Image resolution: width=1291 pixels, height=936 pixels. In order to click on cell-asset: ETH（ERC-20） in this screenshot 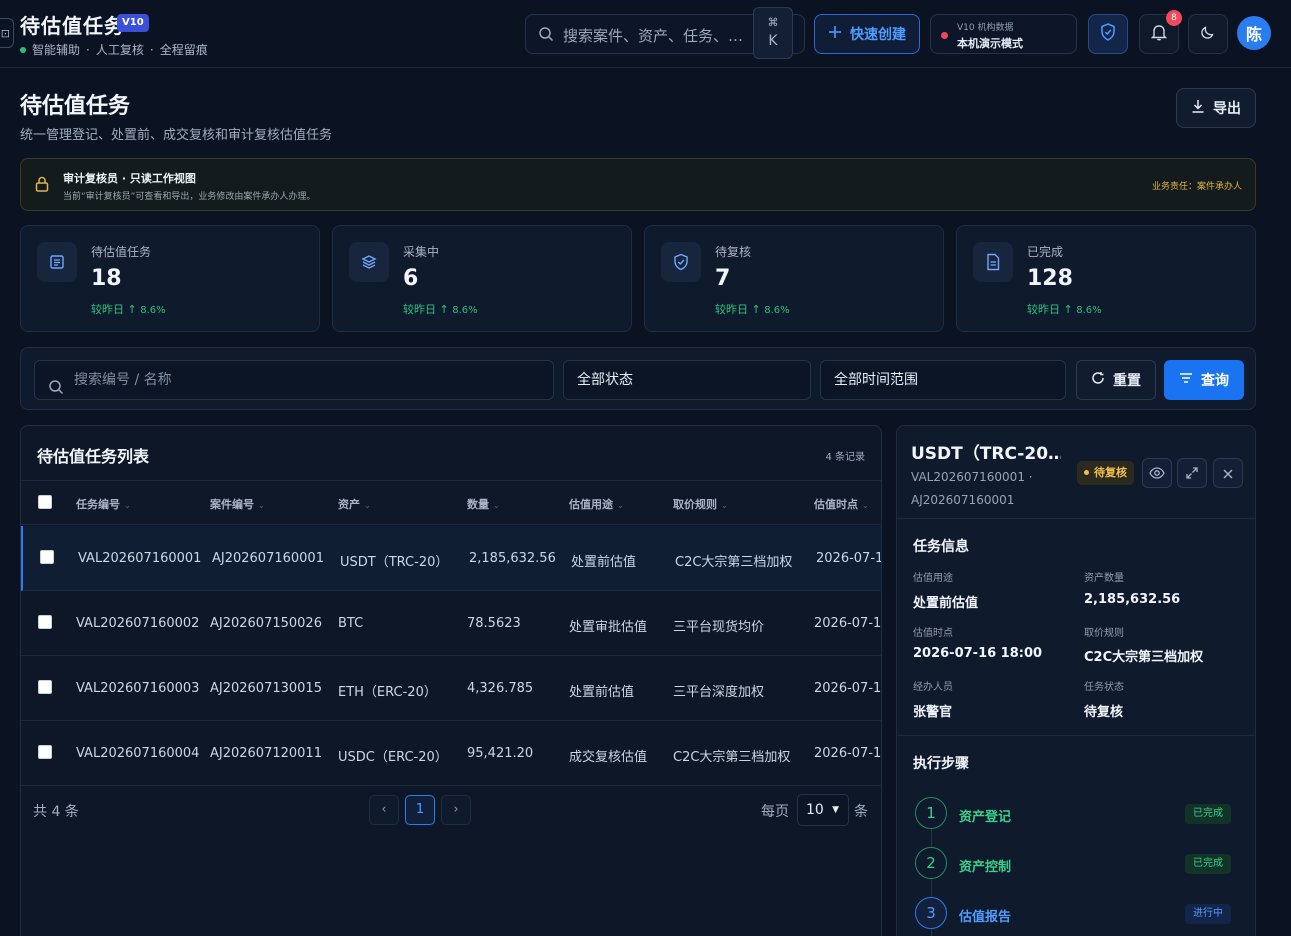, I will do `click(387, 692)`.